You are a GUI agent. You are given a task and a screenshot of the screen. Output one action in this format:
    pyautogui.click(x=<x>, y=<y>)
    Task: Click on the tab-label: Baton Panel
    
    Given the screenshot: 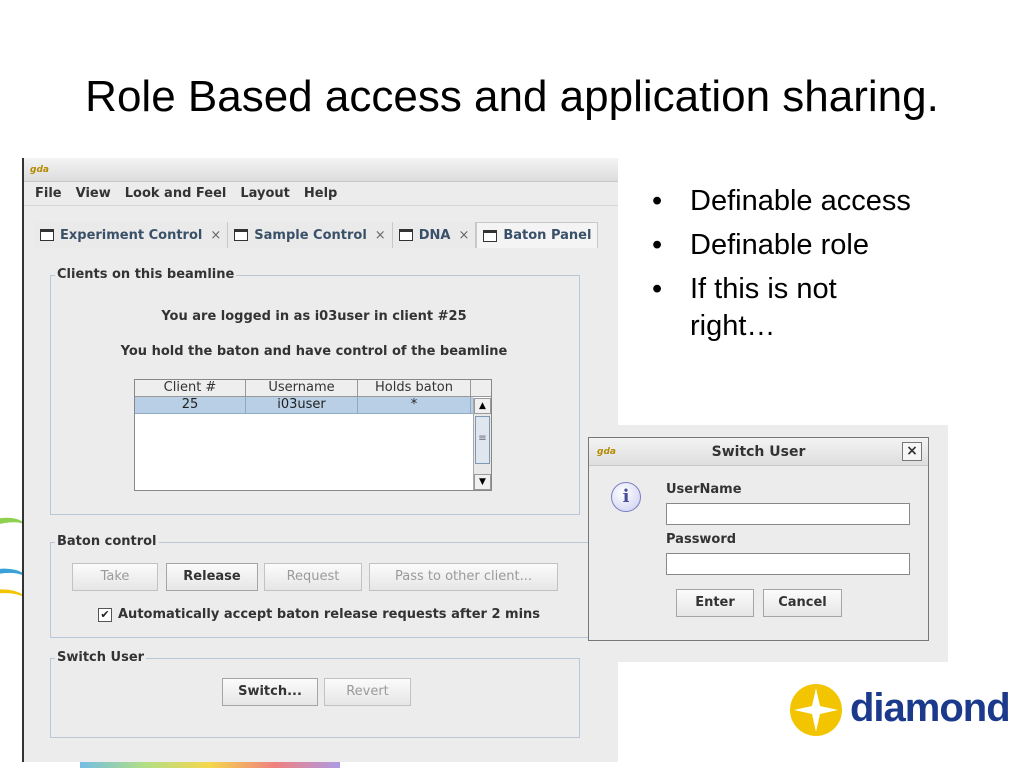 What is the action you would take?
    pyautogui.click(x=547, y=235)
    